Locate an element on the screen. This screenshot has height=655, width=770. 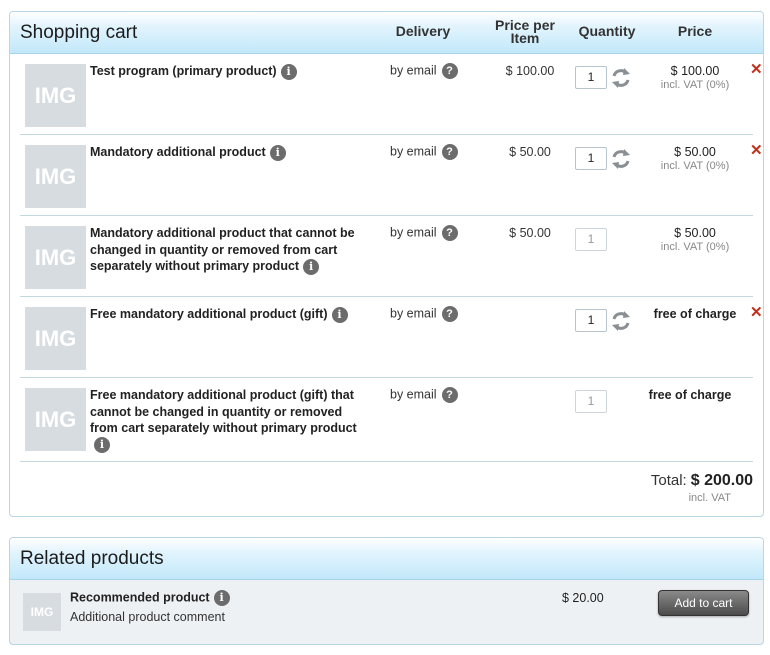
product-name-text: Free mandatory additional product (gift) is located at coordinates (209, 314).